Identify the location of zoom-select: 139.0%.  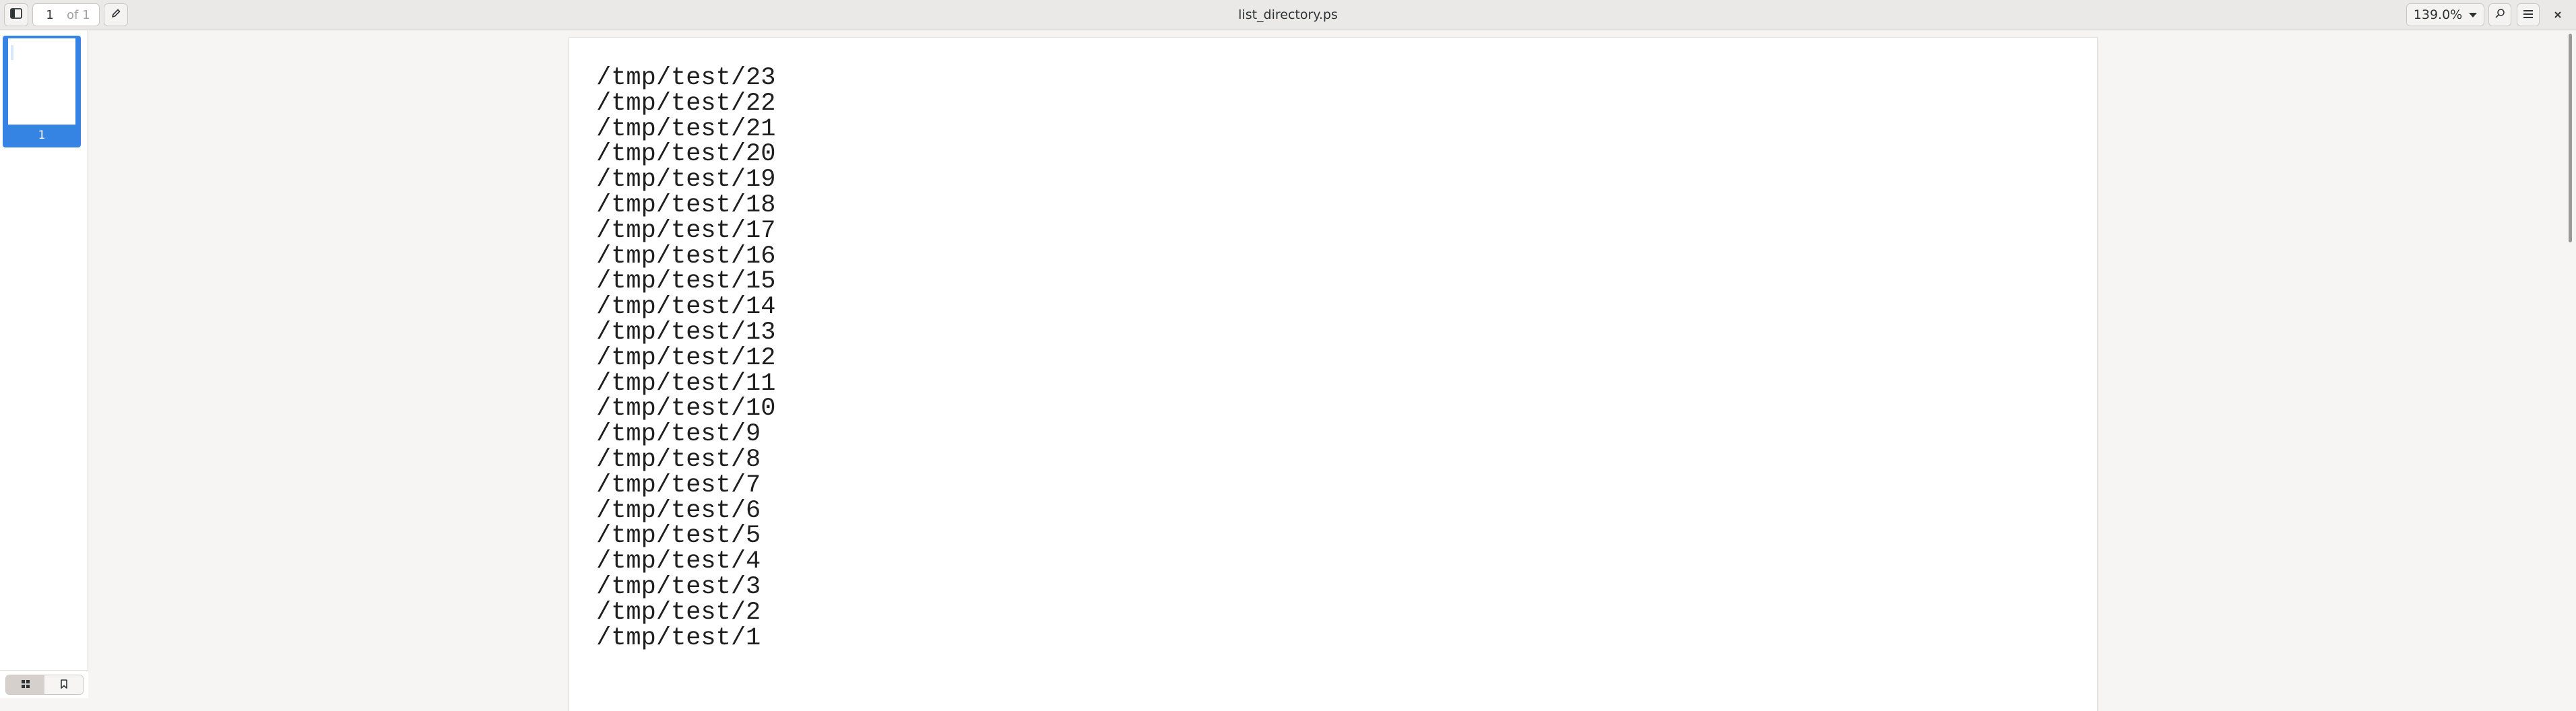
(2445, 14).